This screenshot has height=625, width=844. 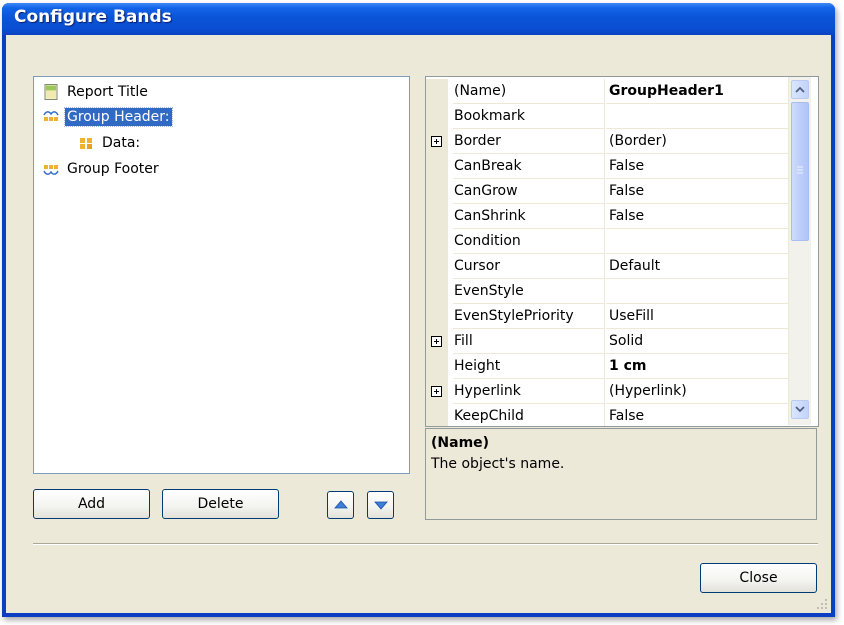 What do you see at coordinates (529, 191) in the screenshot?
I see `property-name: CanGrow` at bounding box center [529, 191].